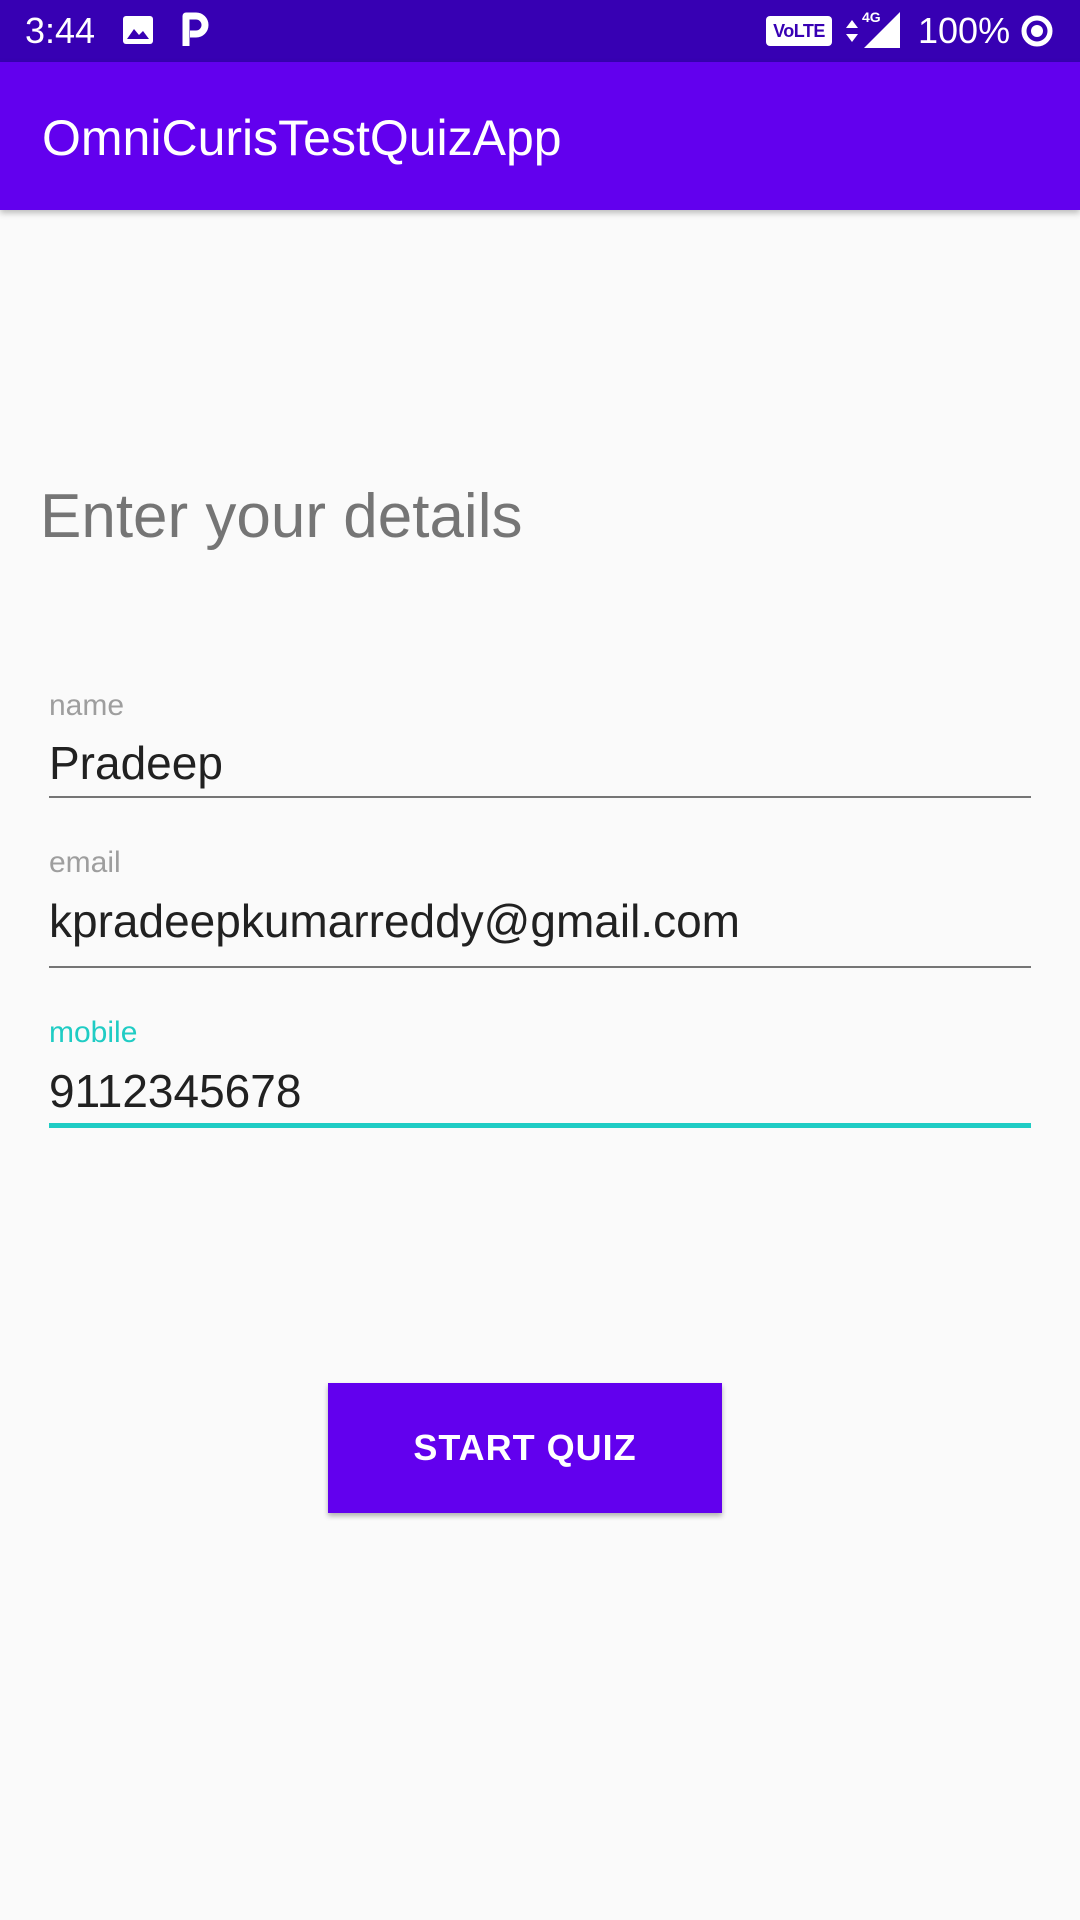 This screenshot has width=1080, height=1920. I want to click on app-title: OmniCurisTestQuizApp, so click(302, 138).